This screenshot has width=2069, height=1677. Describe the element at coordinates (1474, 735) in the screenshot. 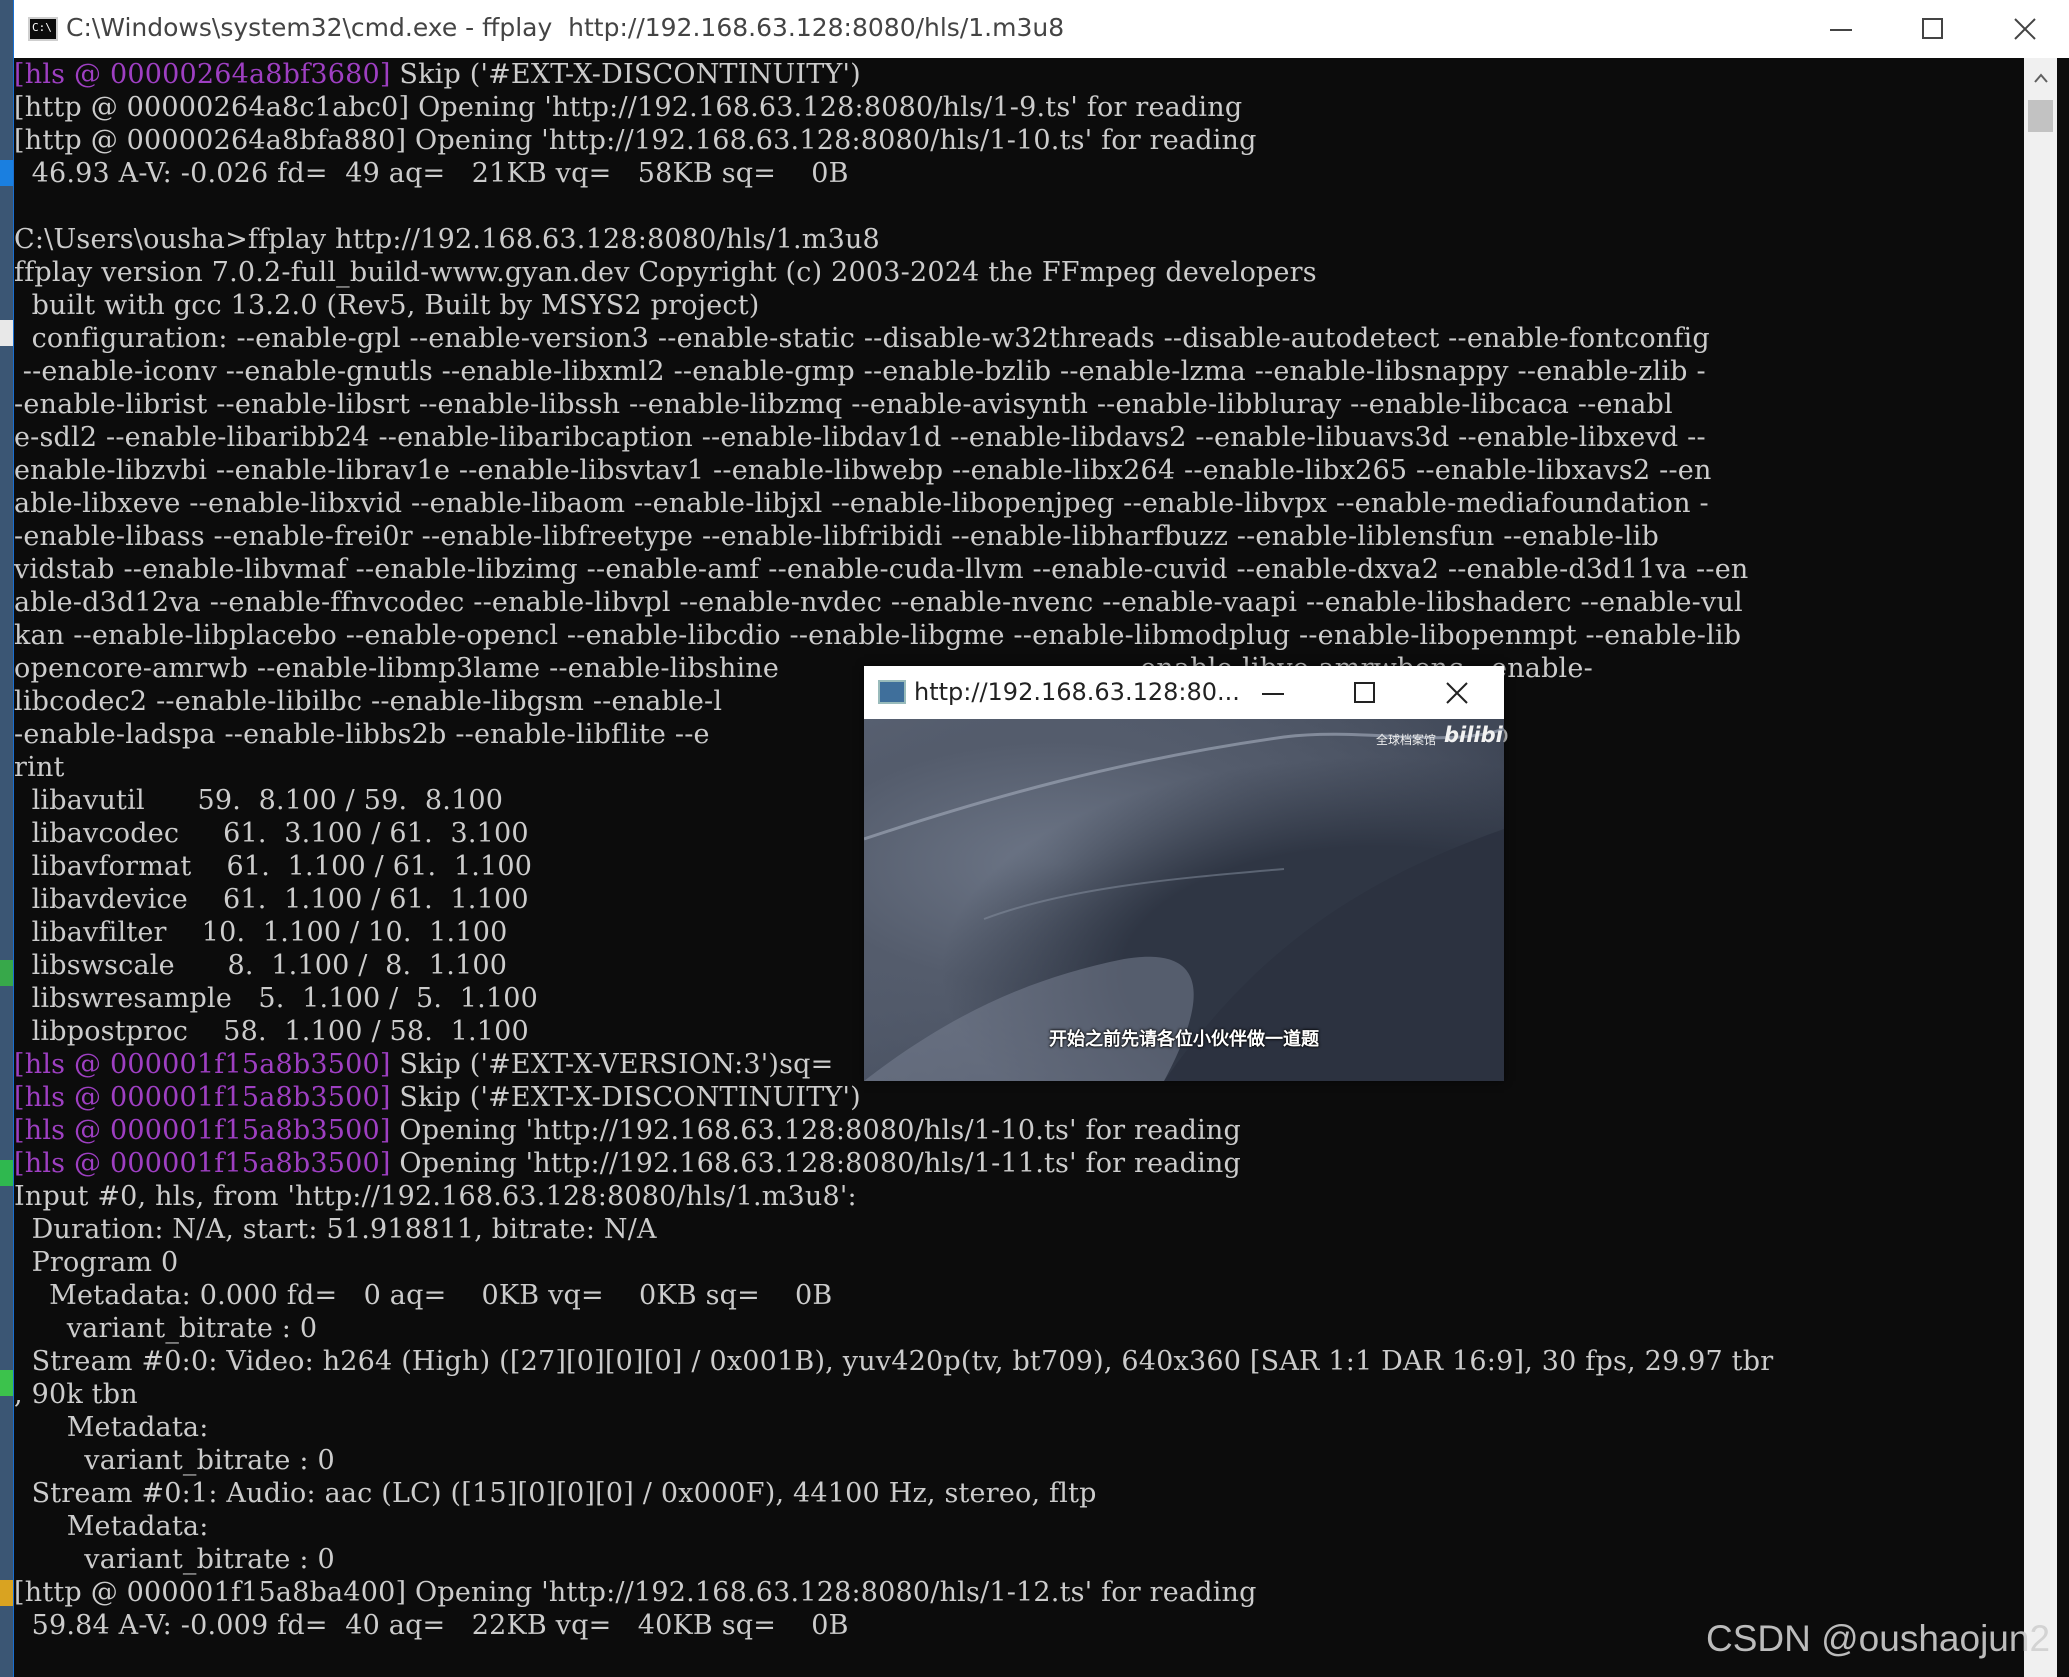

I see `bilibili-logo: bilibili` at that location.